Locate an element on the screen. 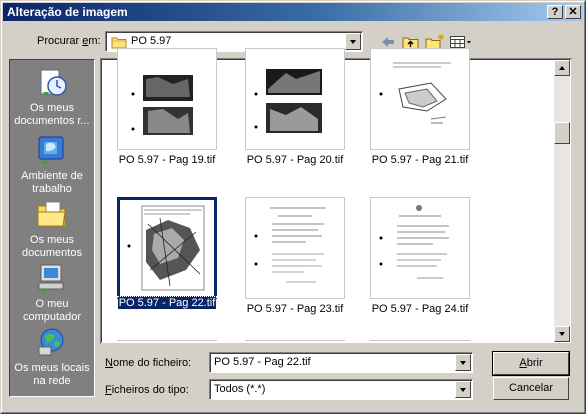 This screenshot has height=414, width=586. help-button: ? is located at coordinates (555, 12).